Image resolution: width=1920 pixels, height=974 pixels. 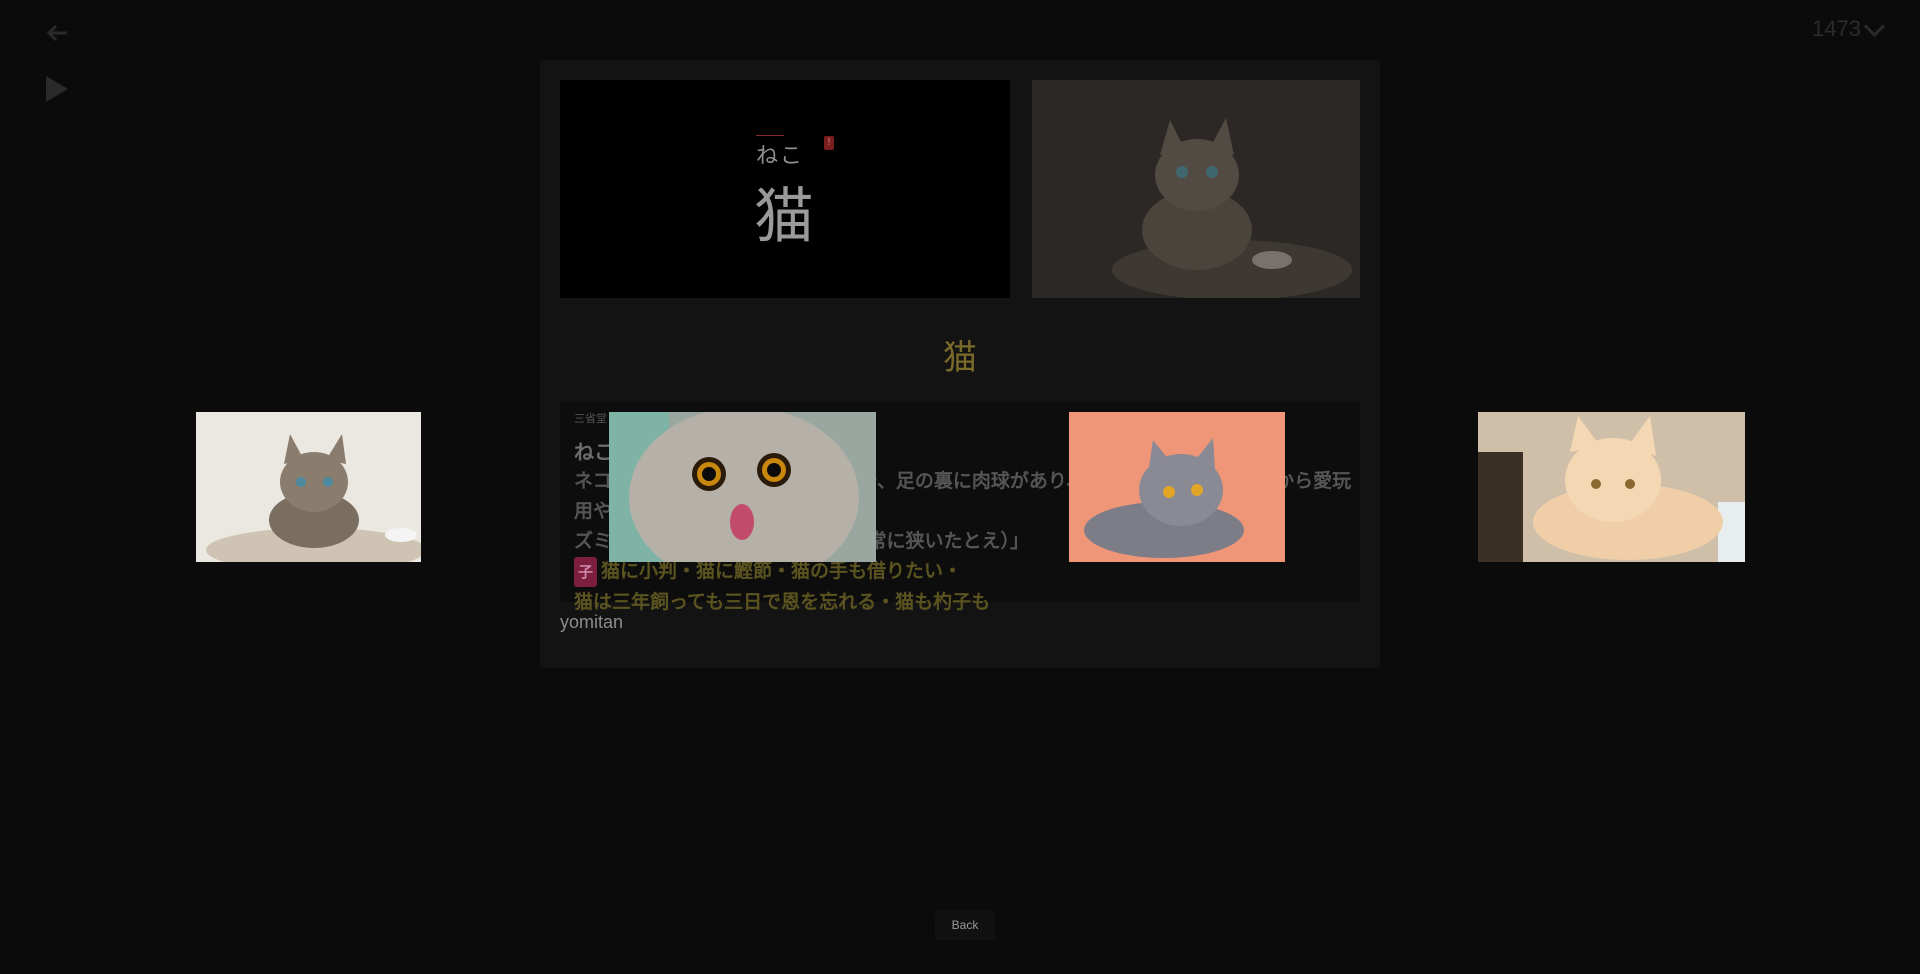 I want to click on card-counter-dropdown: 1473, so click(x=1849, y=28).